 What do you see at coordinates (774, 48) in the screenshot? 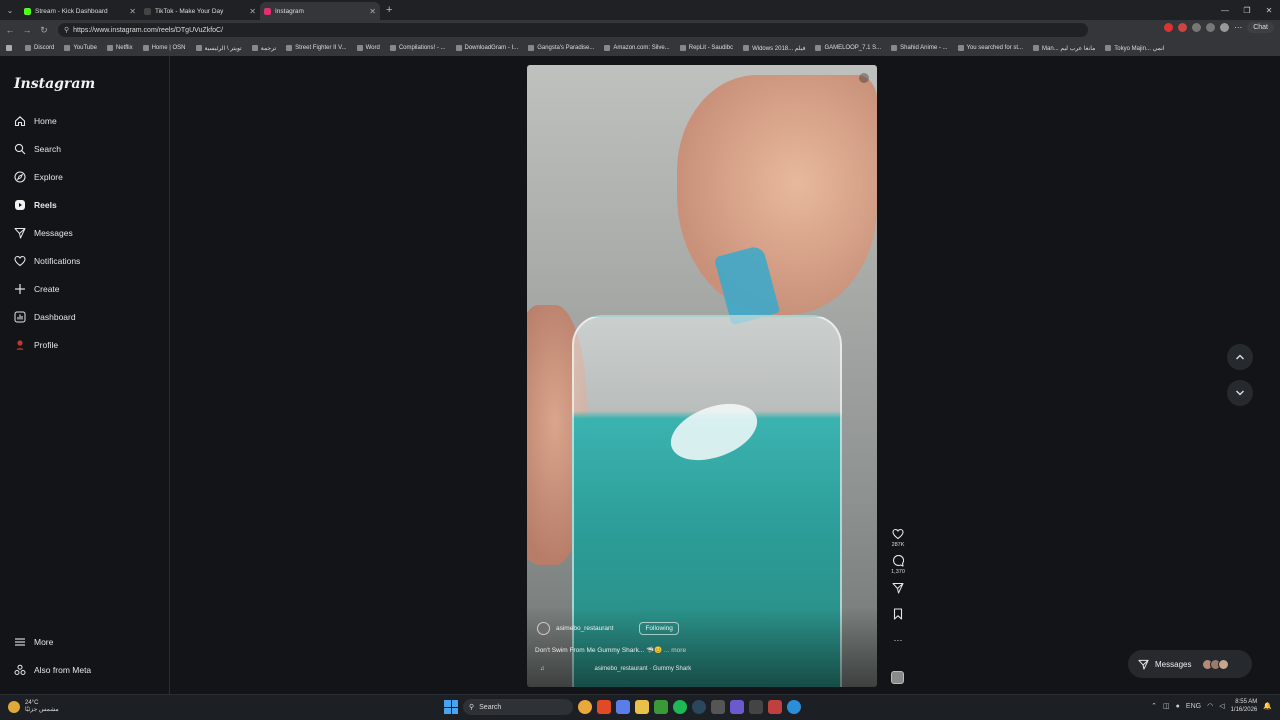
I see `bookmark-item: Widows 2018... فيلم` at bounding box center [774, 48].